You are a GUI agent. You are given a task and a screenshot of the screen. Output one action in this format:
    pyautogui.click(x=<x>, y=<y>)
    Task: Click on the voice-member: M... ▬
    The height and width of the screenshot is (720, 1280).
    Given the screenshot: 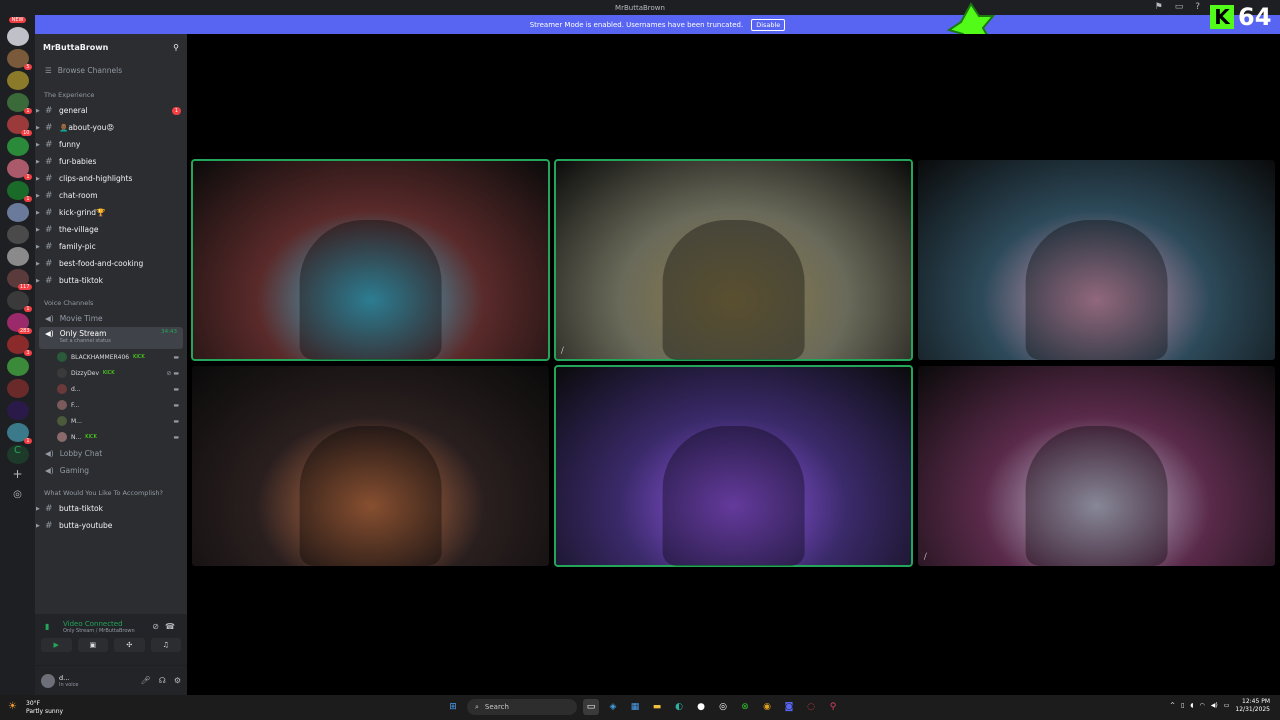 What is the action you would take?
    pyautogui.click(x=111, y=421)
    